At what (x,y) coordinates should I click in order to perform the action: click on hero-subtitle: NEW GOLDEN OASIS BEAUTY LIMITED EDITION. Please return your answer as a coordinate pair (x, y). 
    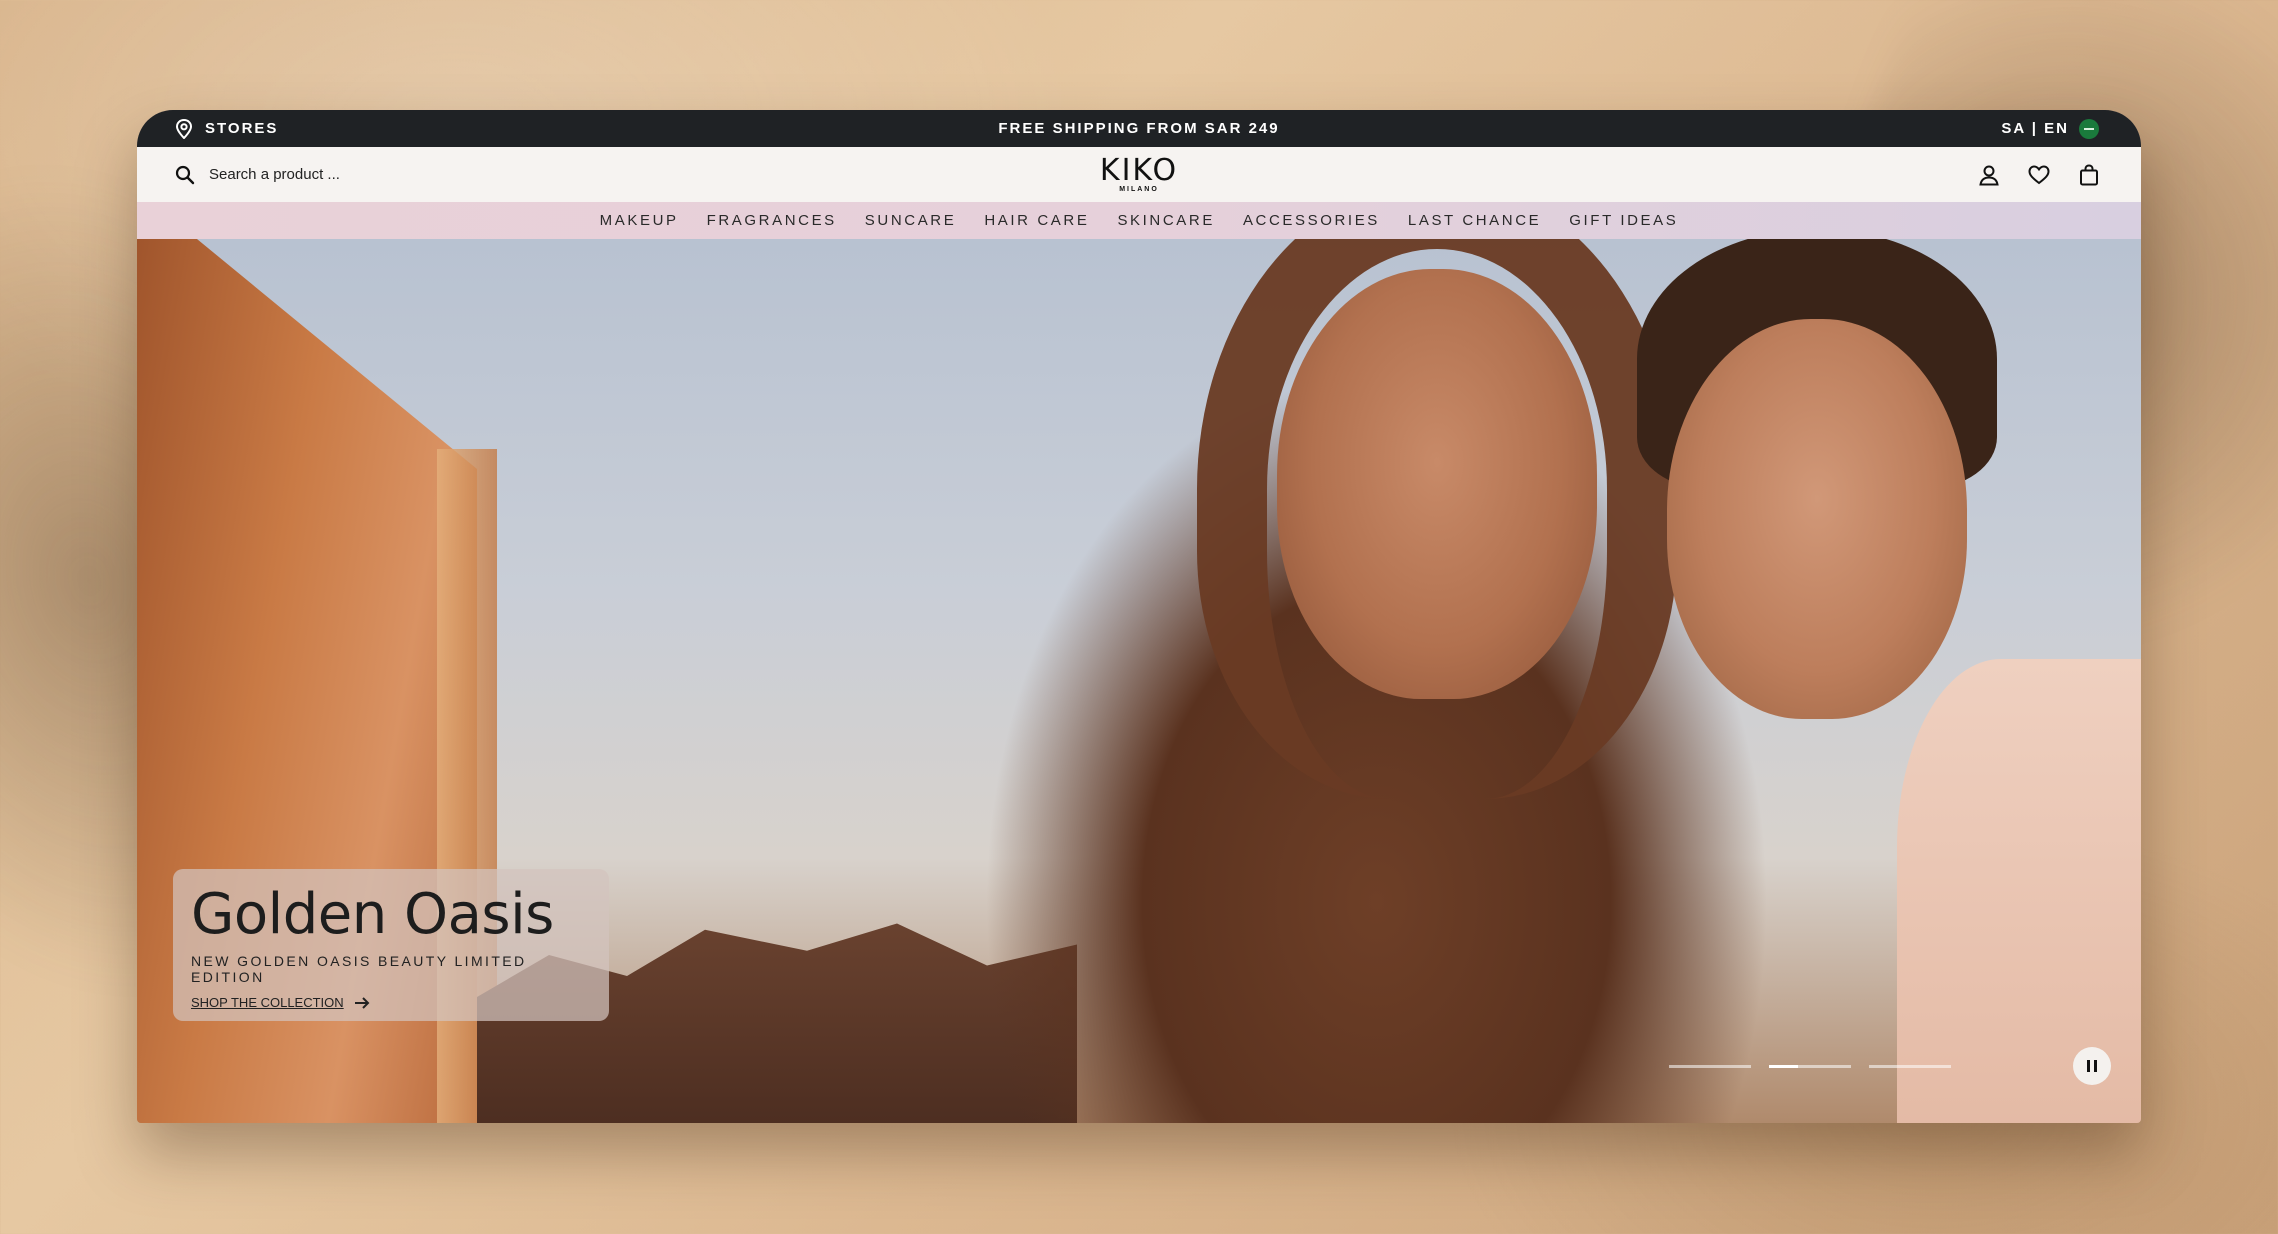
    Looking at the image, I should click on (359, 969).